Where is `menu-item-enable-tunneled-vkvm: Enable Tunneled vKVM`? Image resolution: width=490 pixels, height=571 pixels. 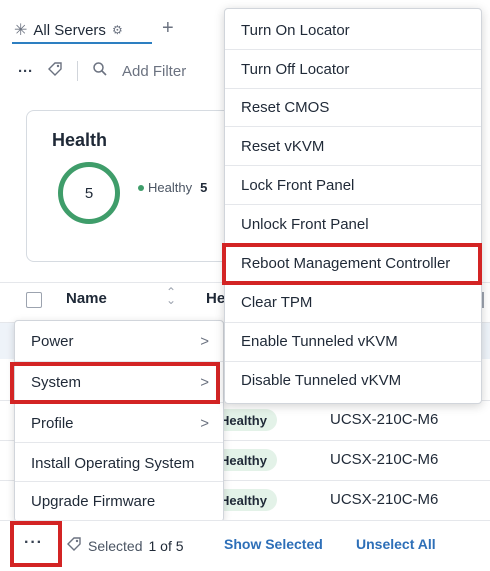
menu-item-enable-tunneled-vkvm: Enable Tunneled vKVM is located at coordinates (353, 341).